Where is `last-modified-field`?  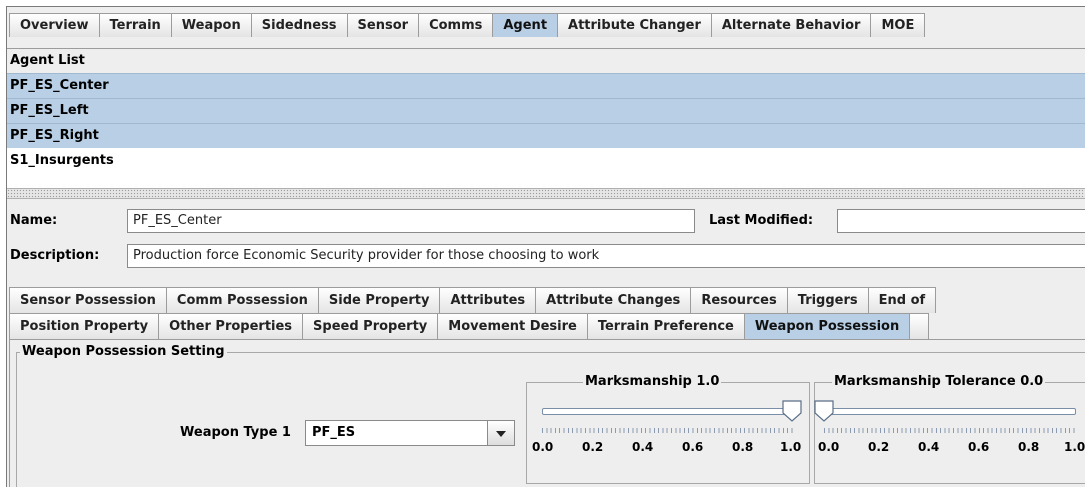
last-modified-field is located at coordinates (961, 221).